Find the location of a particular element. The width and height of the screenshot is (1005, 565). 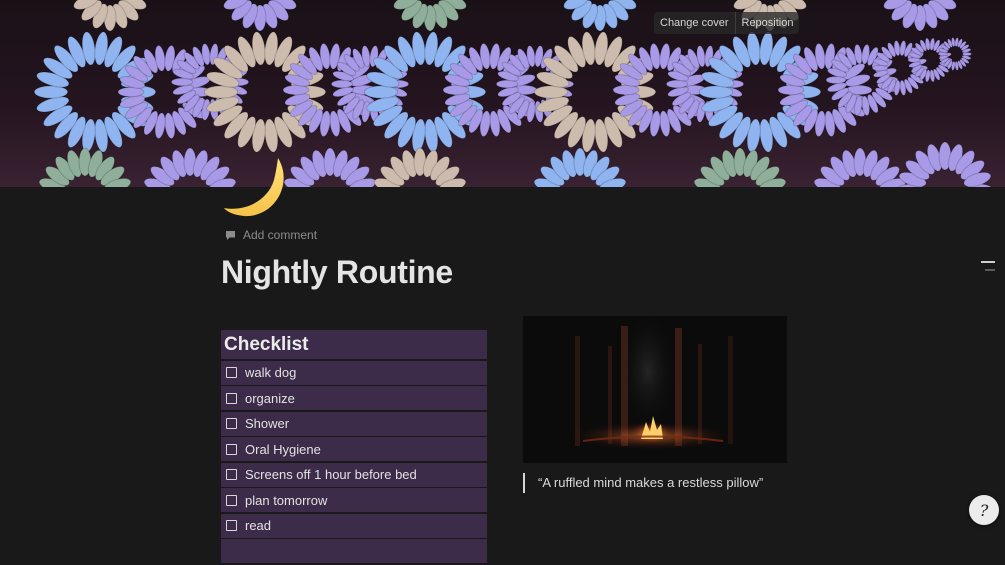

list-item: Screens off 1 hour before bed is located at coordinates (354, 474).